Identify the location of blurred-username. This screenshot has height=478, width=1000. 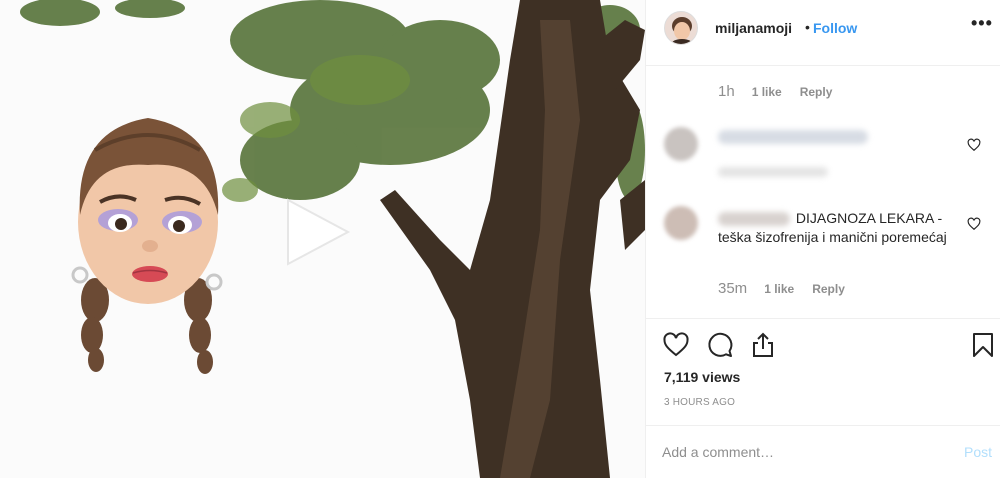
(754, 219).